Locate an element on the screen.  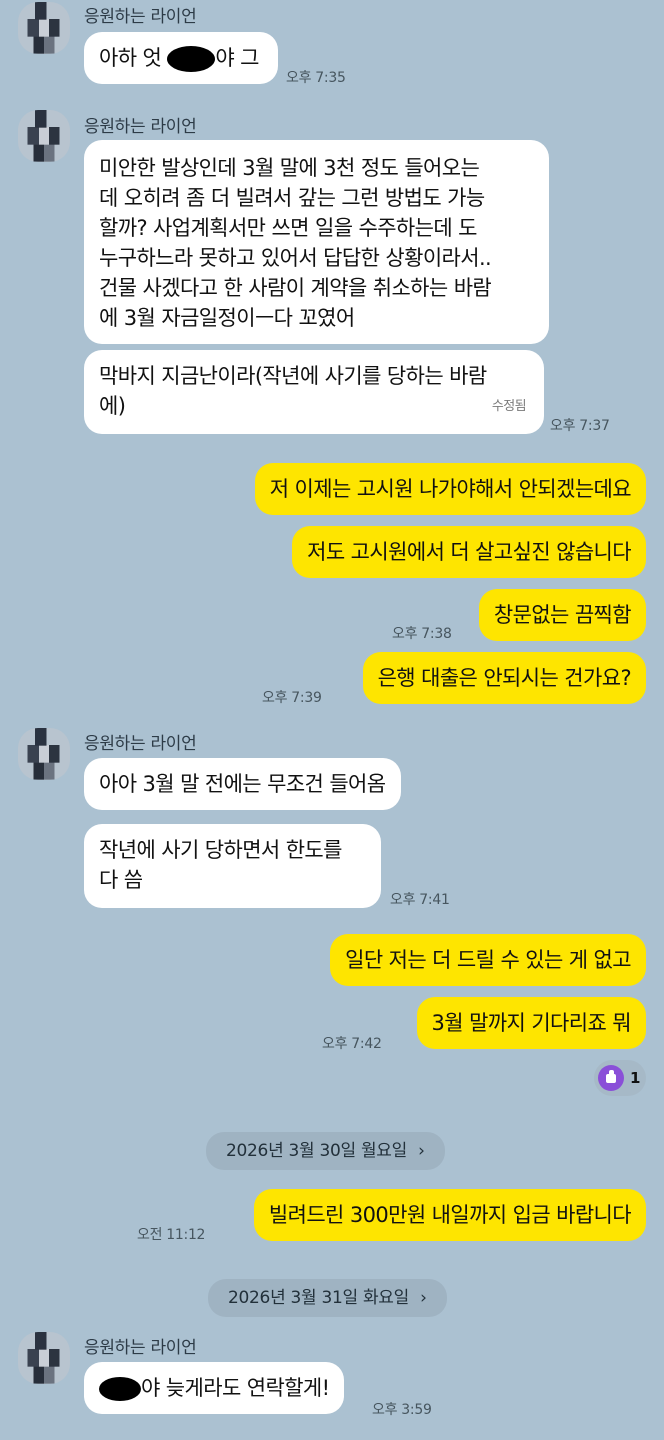
message-text: 저도 고시원에서 더 살고싶진 않습니다 is located at coordinates (469, 552).